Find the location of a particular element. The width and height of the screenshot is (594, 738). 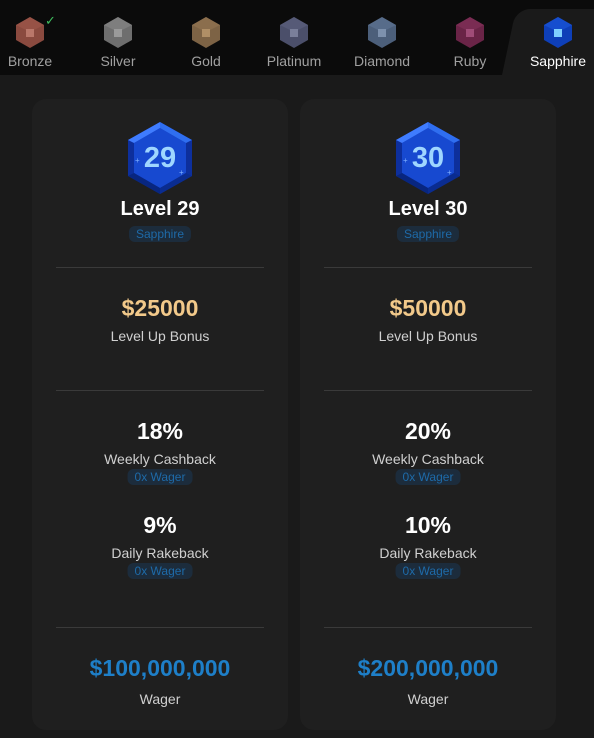

platinum-gem-icon is located at coordinates (294, 32).